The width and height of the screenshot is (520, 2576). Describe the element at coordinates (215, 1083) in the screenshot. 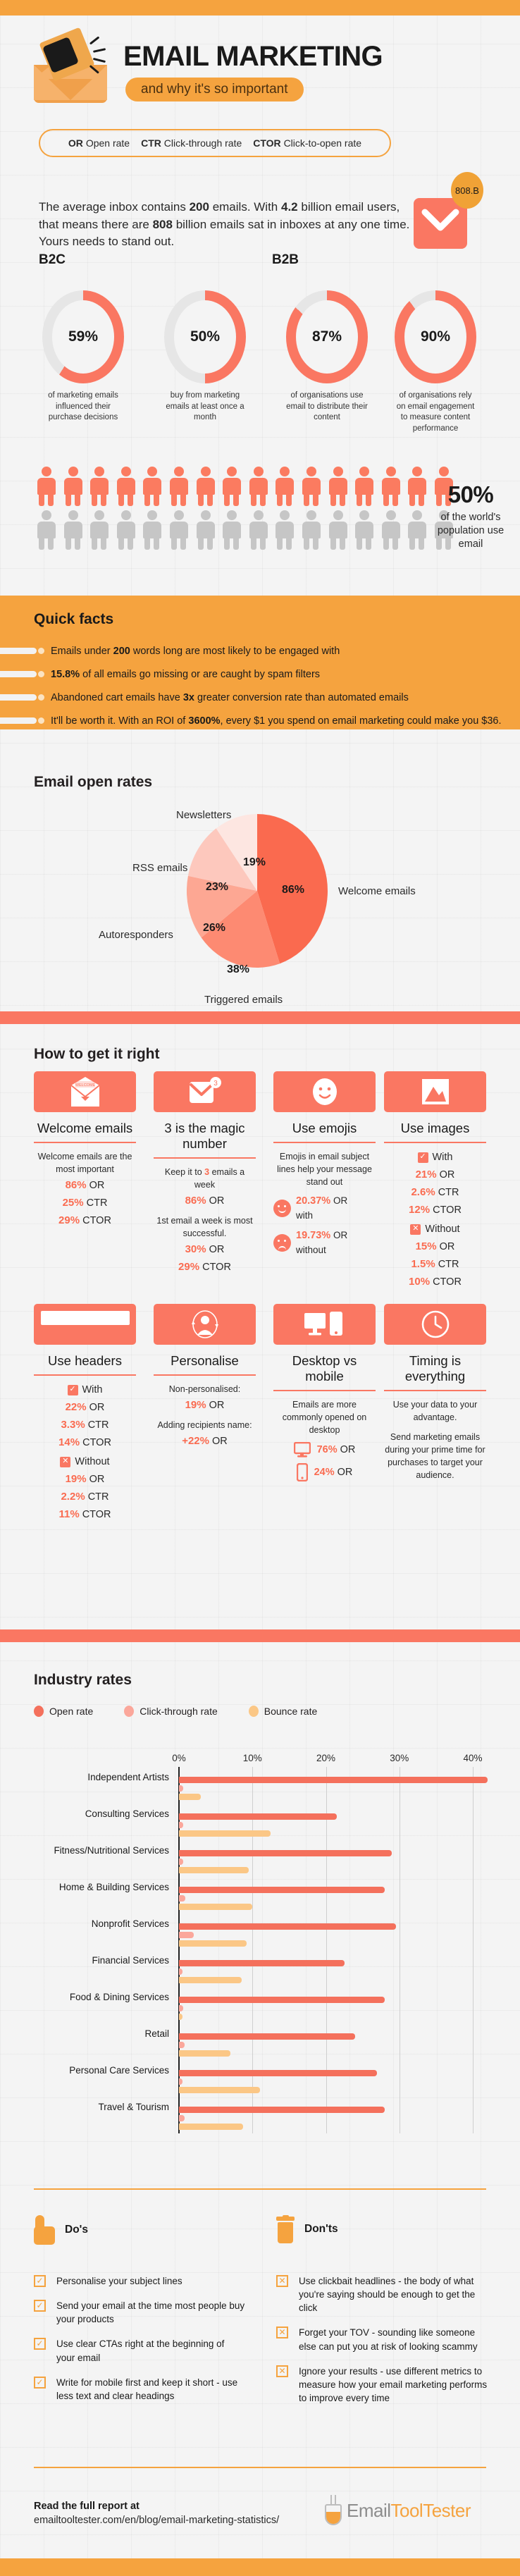

I see `svg-text: 3` at that location.